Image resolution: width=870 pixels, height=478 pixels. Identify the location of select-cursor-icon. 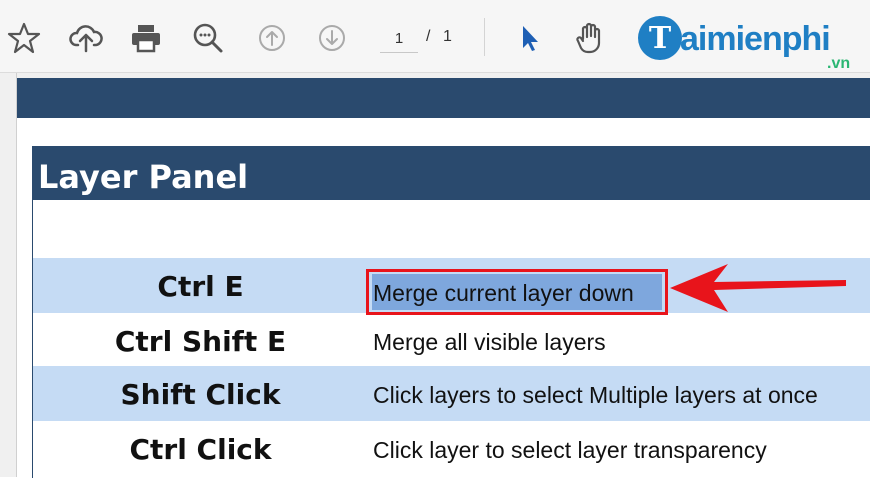
(530, 38).